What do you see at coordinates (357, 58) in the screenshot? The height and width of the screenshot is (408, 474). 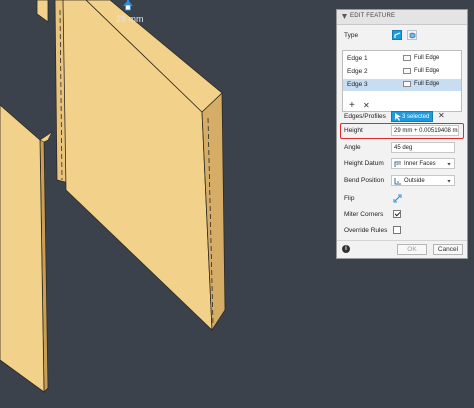 I see `edge-name: Edge 1` at bounding box center [357, 58].